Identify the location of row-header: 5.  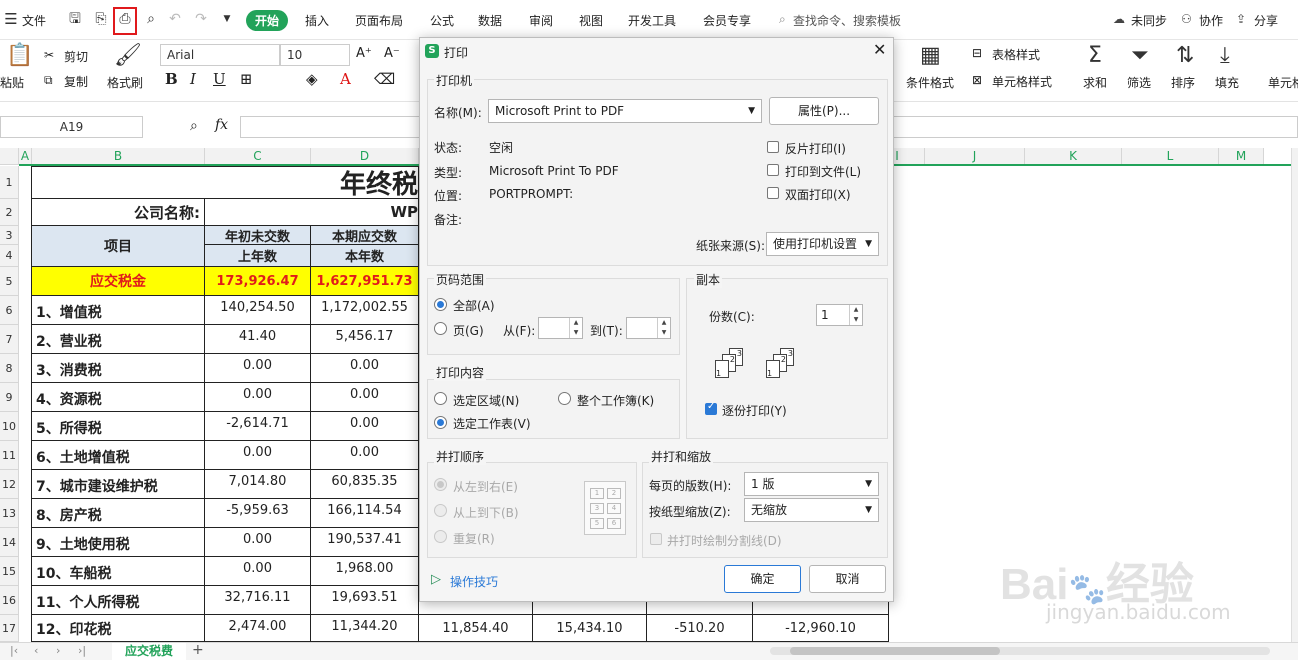
(9, 281).